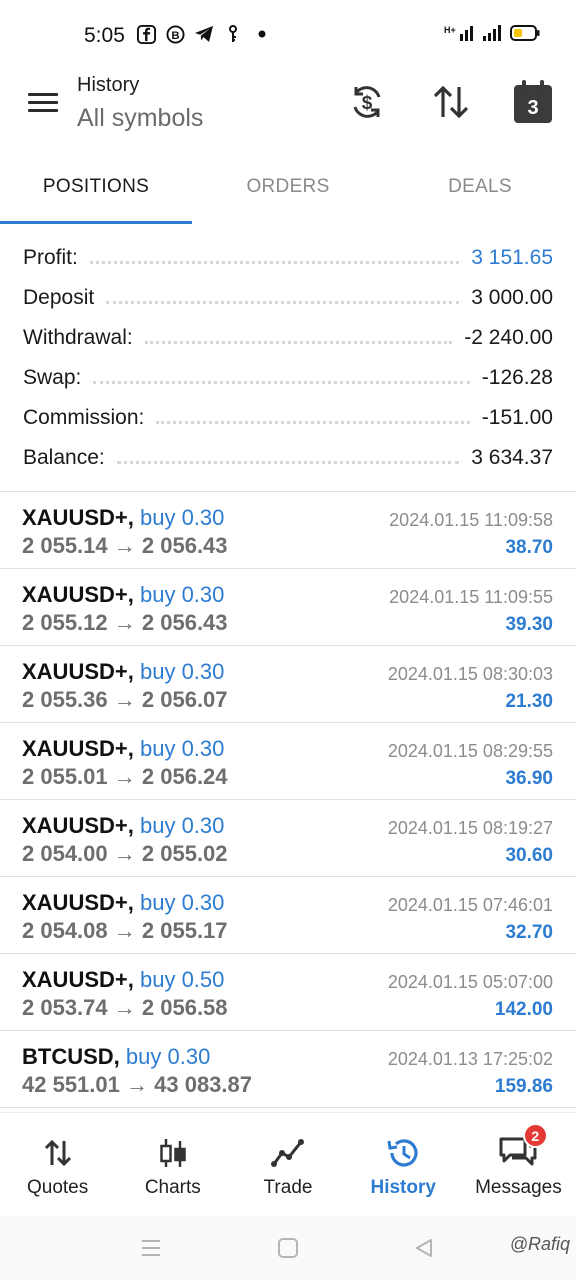  What do you see at coordinates (470, 1059) in the screenshot?
I see `deal-time: 2024.01.13 17:25:02` at bounding box center [470, 1059].